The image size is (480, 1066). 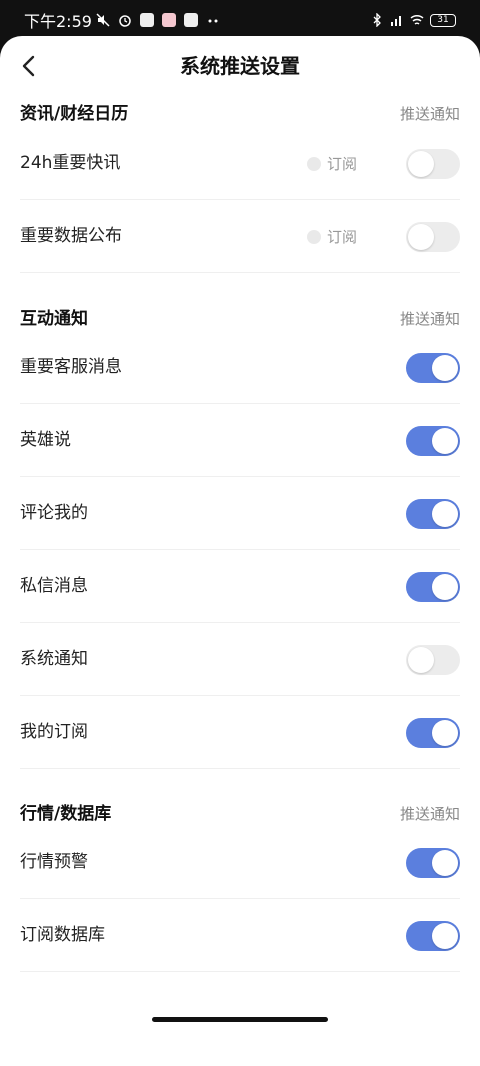 I want to click on setting-label: 订阅数据库, so click(x=62, y=935).